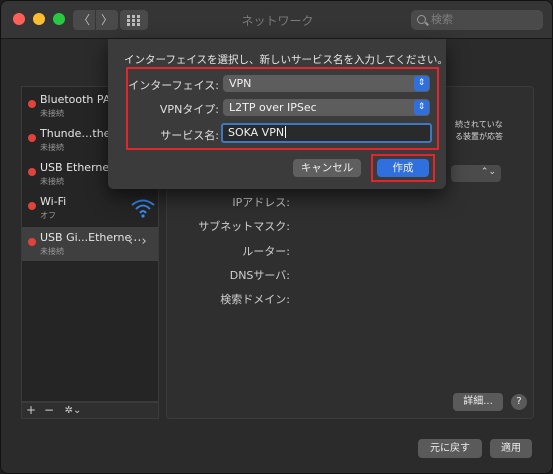 This screenshot has height=474, width=553. What do you see at coordinates (31, 410) in the screenshot?
I see `add-service-button: +` at bounding box center [31, 410].